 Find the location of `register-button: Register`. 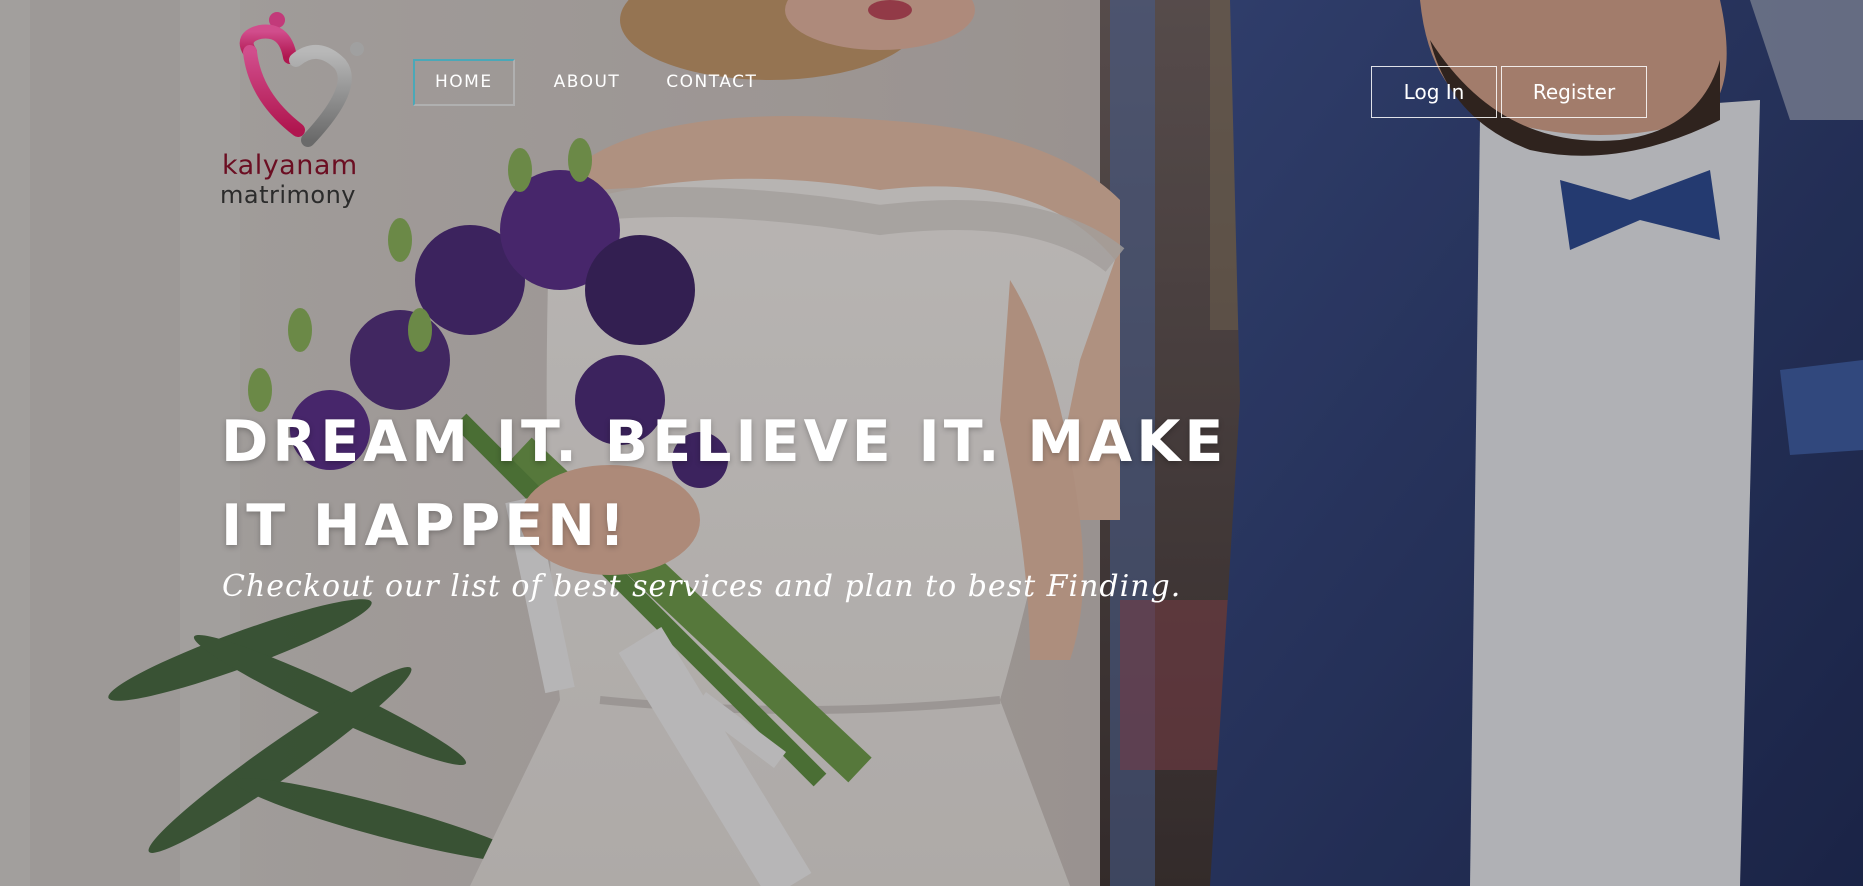

register-button: Register is located at coordinates (1574, 92).